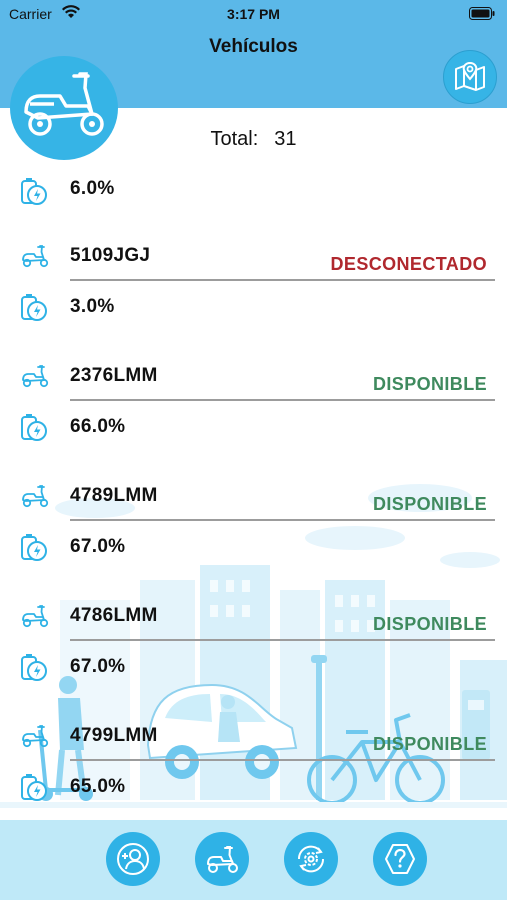 This screenshot has width=507, height=900. Describe the element at coordinates (253, 648) in the screenshot. I see `vehicle-row: 4786LMM DISPONIBLE 67.0%` at that location.